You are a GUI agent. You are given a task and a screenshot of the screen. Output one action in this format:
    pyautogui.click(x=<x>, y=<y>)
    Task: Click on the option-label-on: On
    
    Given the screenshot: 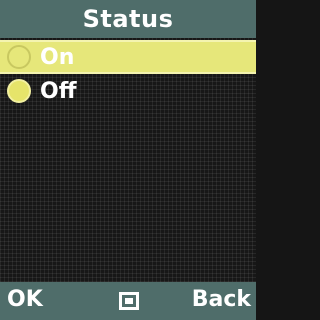 What is the action you would take?
    pyautogui.click(x=57, y=57)
    